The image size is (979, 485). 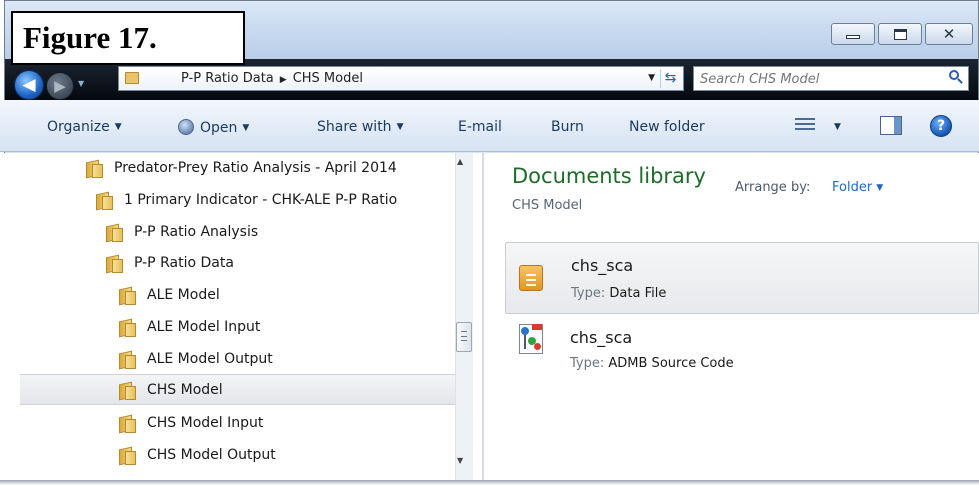 I want to click on burn-label: Burn, so click(x=567, y=127).